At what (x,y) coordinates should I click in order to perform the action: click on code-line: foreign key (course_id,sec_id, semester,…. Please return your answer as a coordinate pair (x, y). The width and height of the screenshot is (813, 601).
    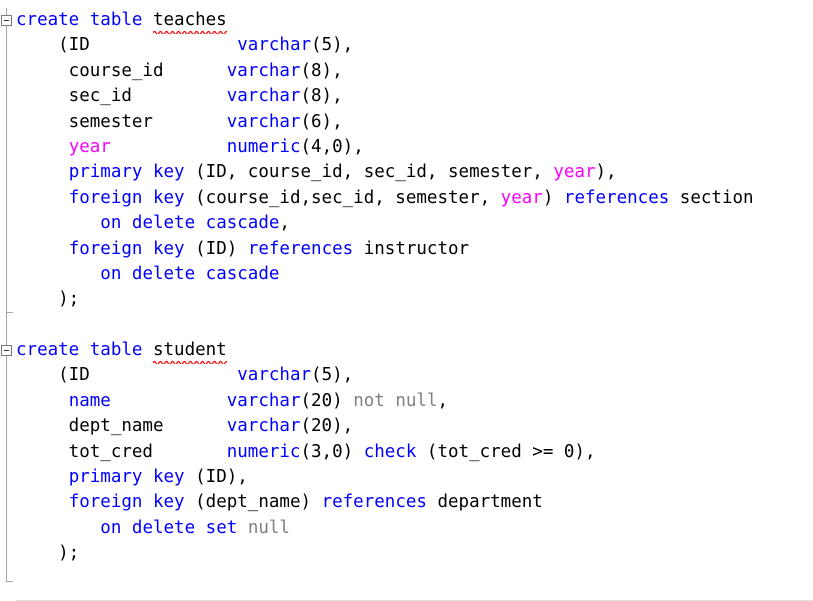
    Looking at the image, I should click on (414, 198).